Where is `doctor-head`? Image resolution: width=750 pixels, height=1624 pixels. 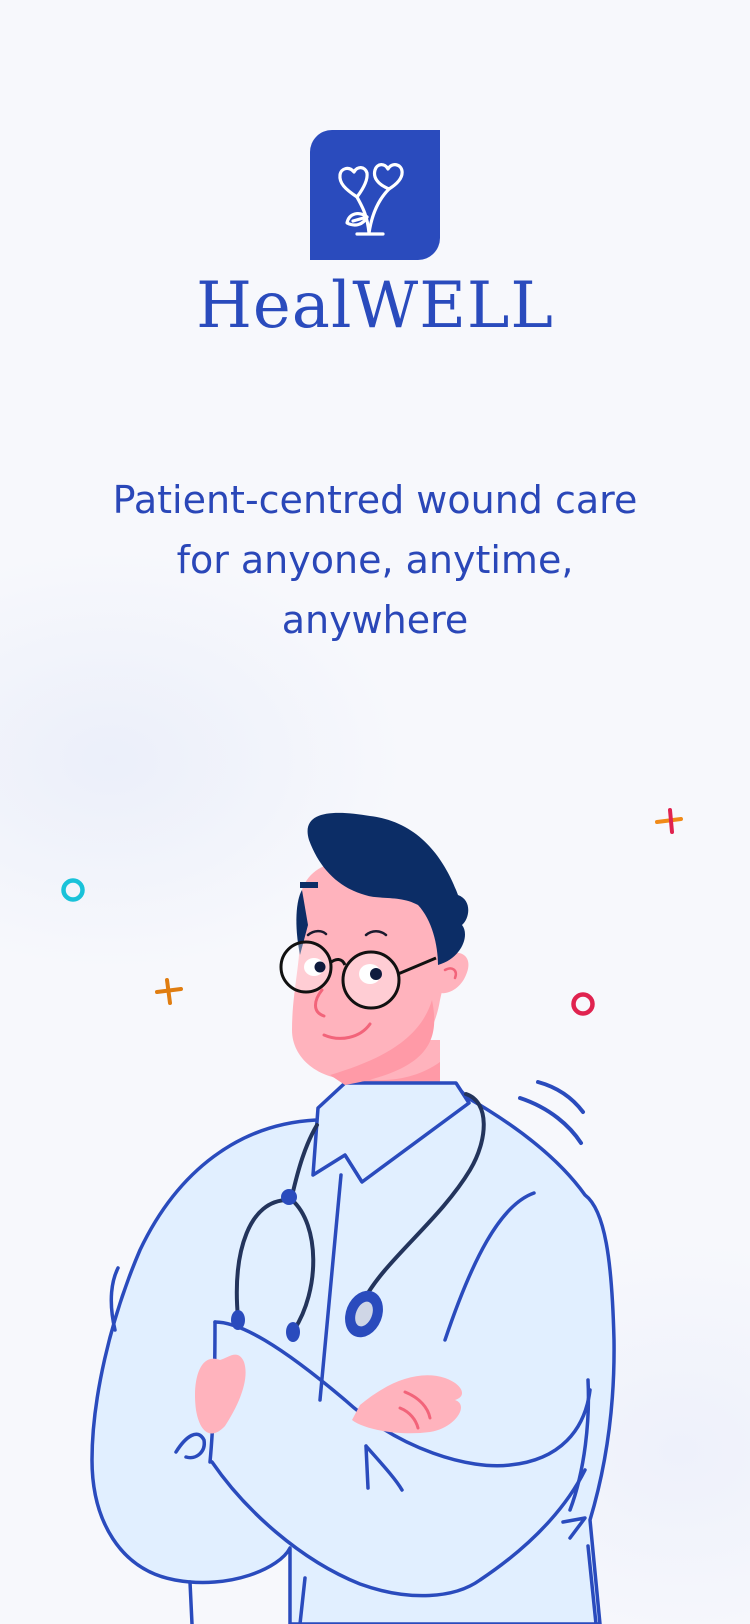 doctor-head is located at coordinates (374, 948).